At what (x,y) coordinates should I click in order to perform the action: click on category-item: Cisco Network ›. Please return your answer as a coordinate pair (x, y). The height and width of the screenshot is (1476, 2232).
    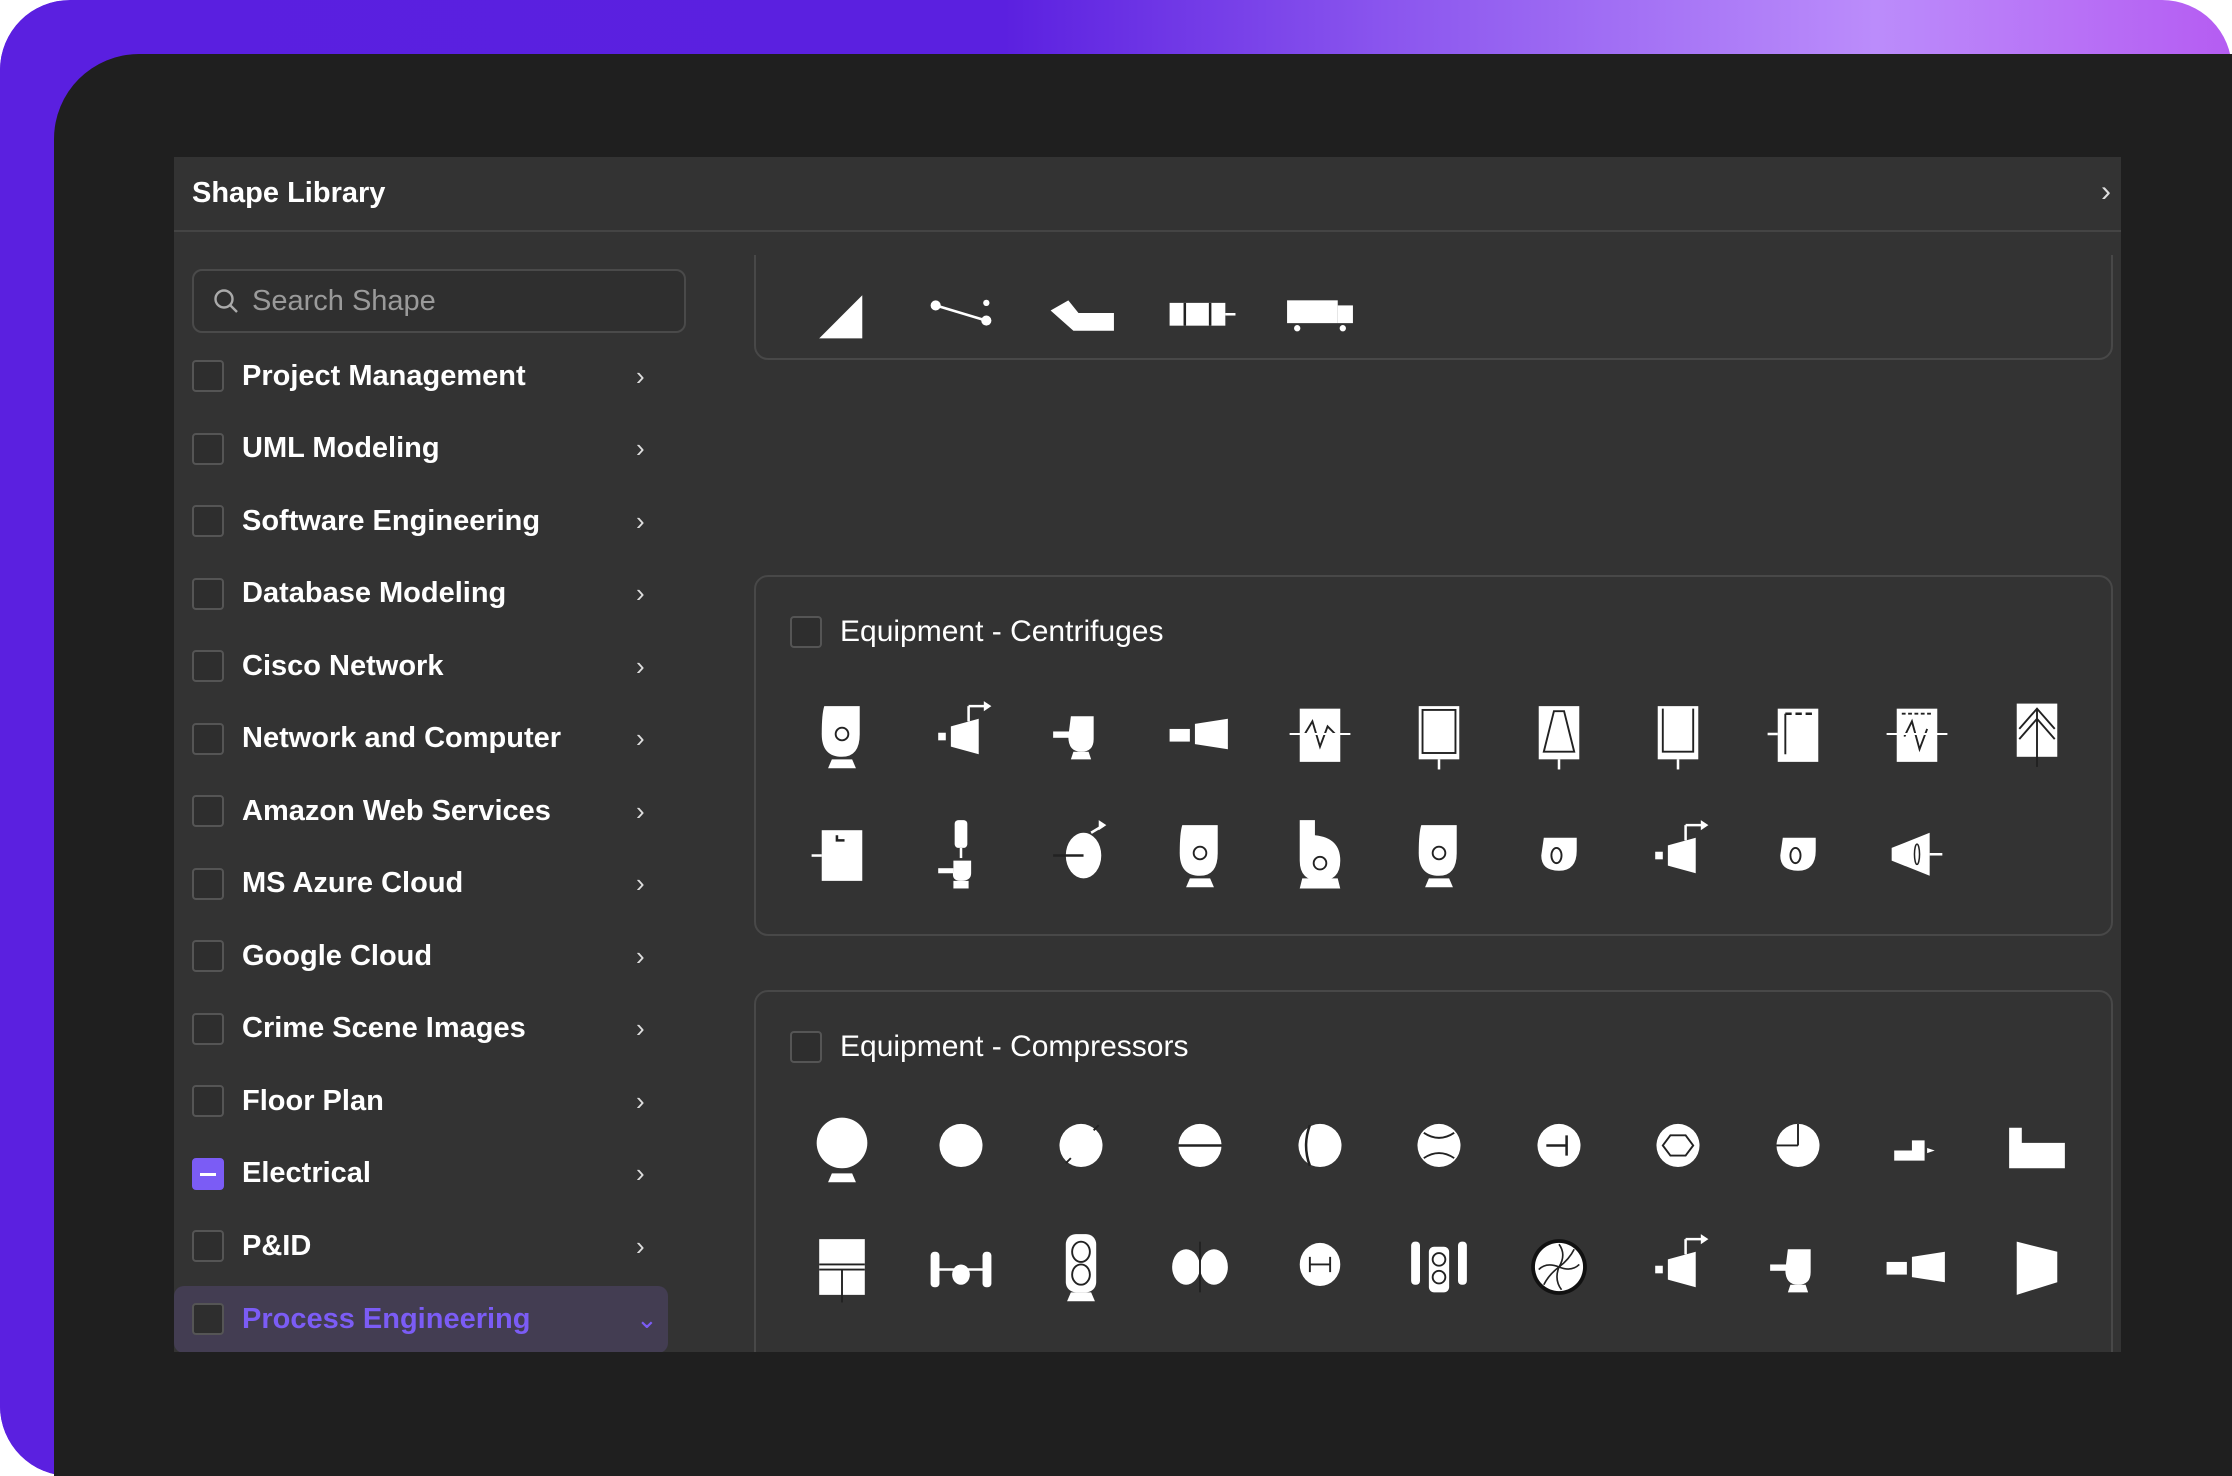
    Looking at the image, I should click on (421, 666).